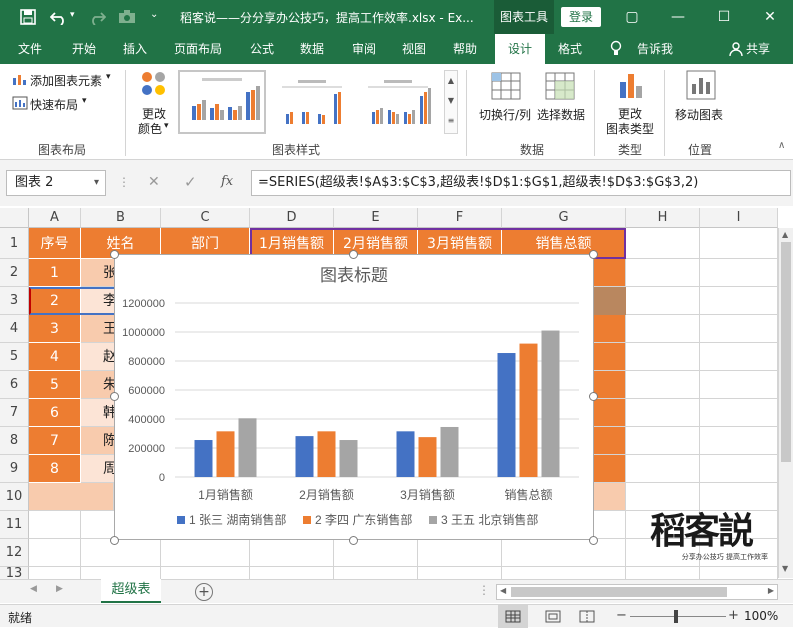 The height and width of the screenshot is (631, 793). I want to click on menu-file: 文件, so click(30, 49).